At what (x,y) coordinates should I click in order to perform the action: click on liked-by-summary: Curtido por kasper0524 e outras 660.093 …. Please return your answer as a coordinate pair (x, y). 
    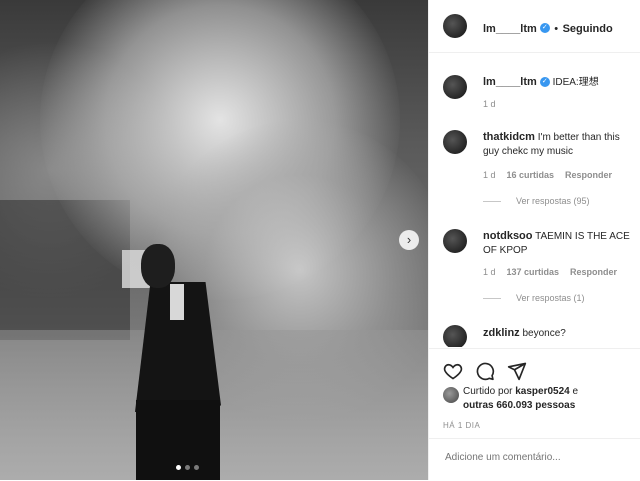
    Looking at the image, I should click on (520, 399).